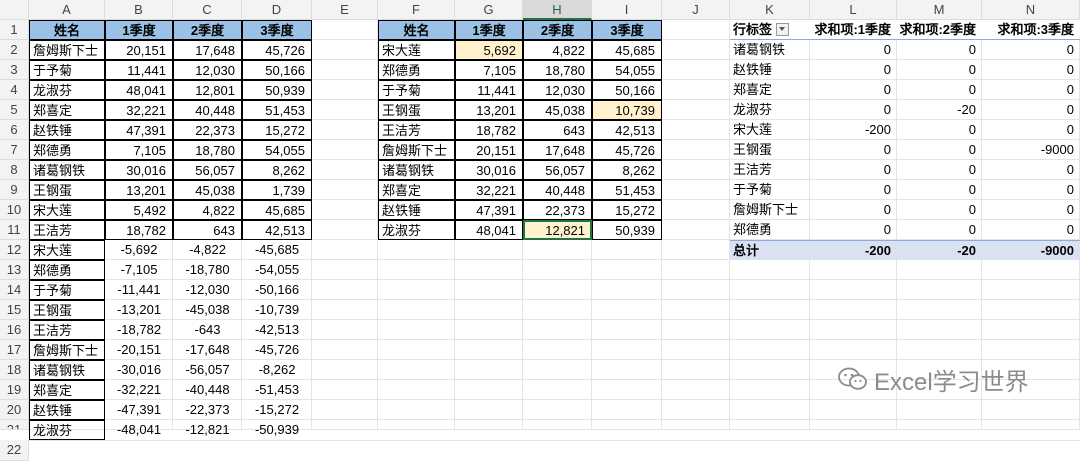  Describe the element at coordinates (627, 110) in the screenshot. I see `value-cell: 10,739` at that location.